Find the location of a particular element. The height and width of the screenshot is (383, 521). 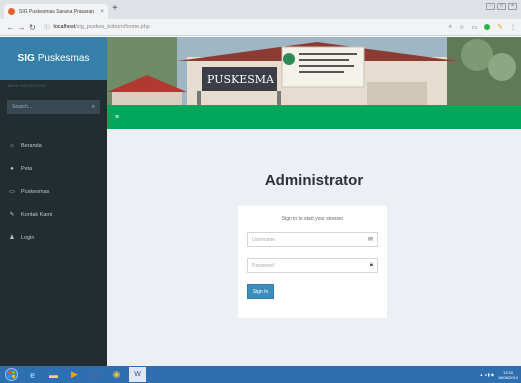

users-icon: ♟ is located at coordinates (12, 238).